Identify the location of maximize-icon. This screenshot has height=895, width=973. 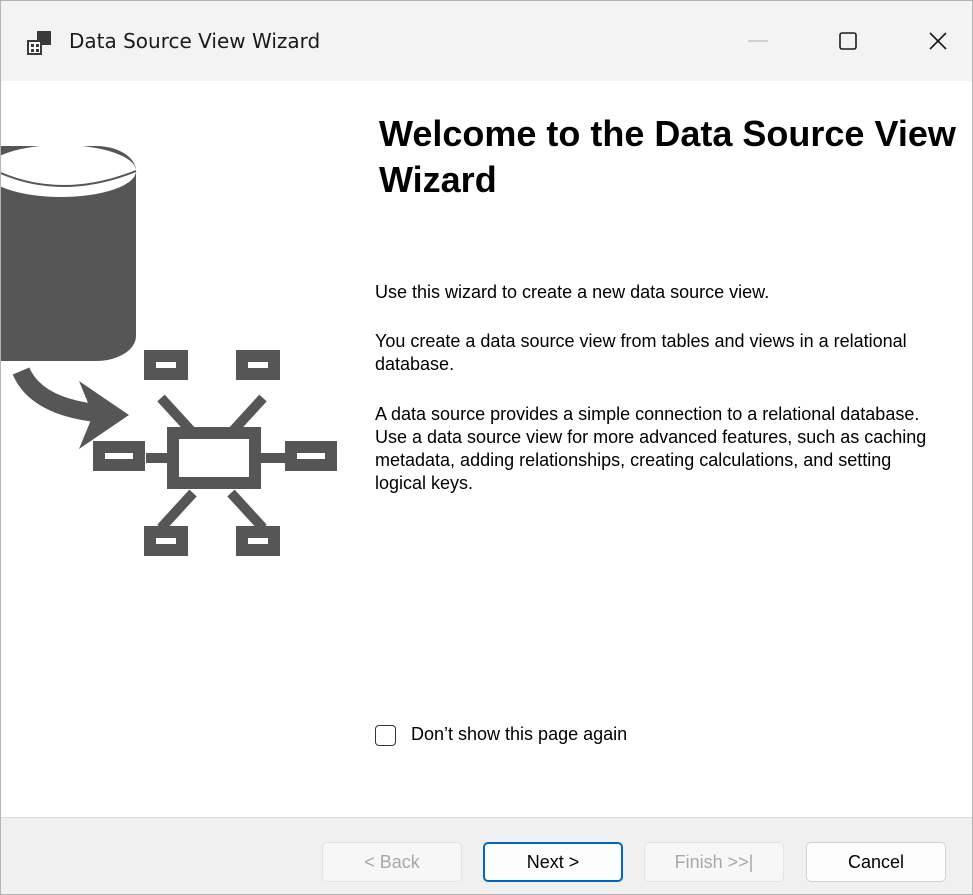
(848, 41).